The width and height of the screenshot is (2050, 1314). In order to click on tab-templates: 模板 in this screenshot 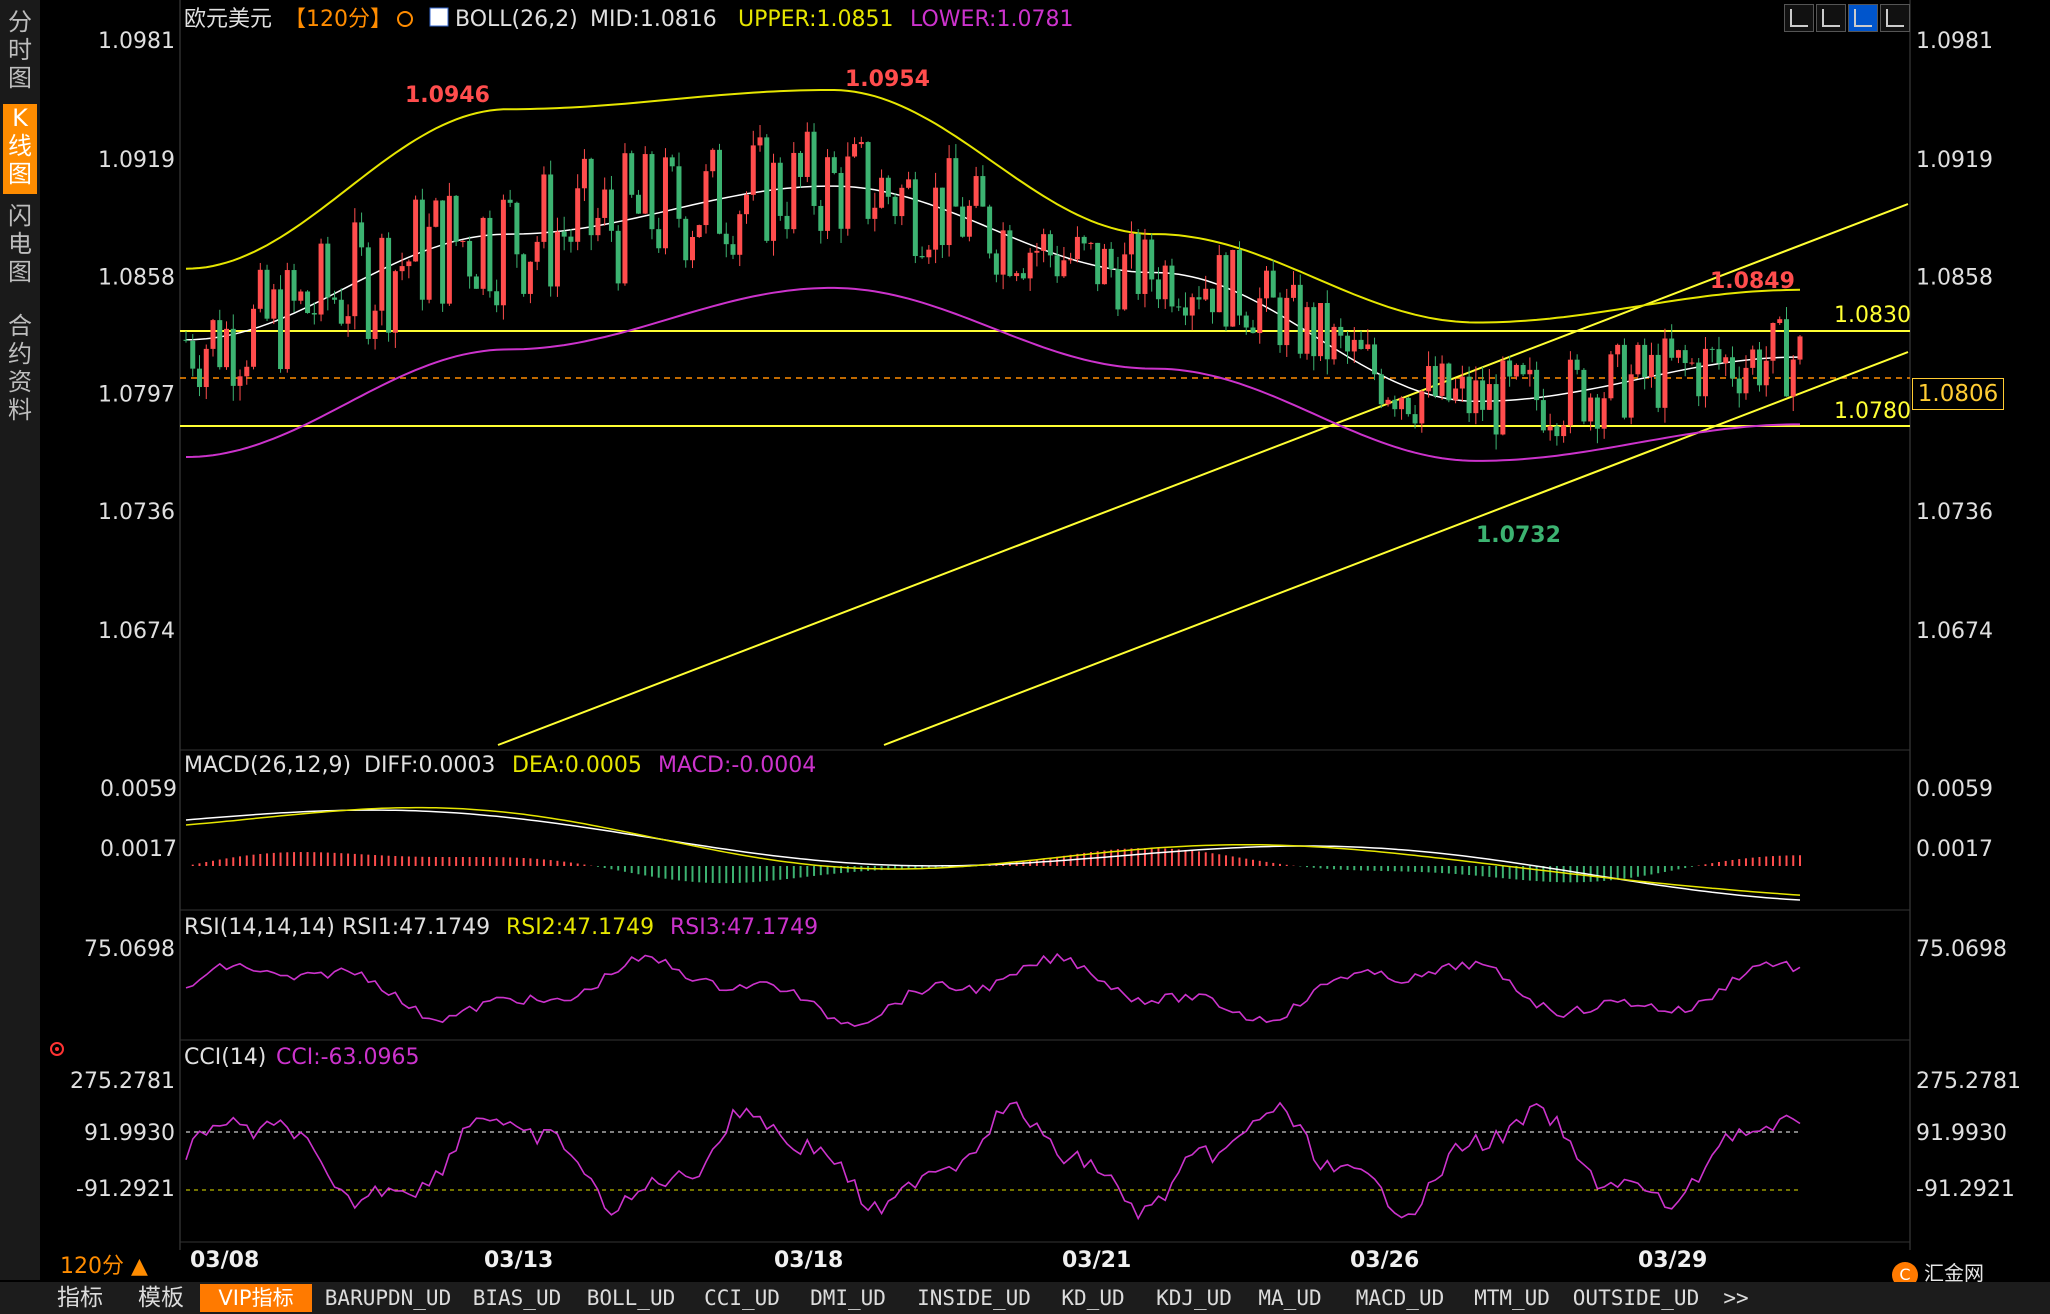, I will do `click(161, 1298)`.